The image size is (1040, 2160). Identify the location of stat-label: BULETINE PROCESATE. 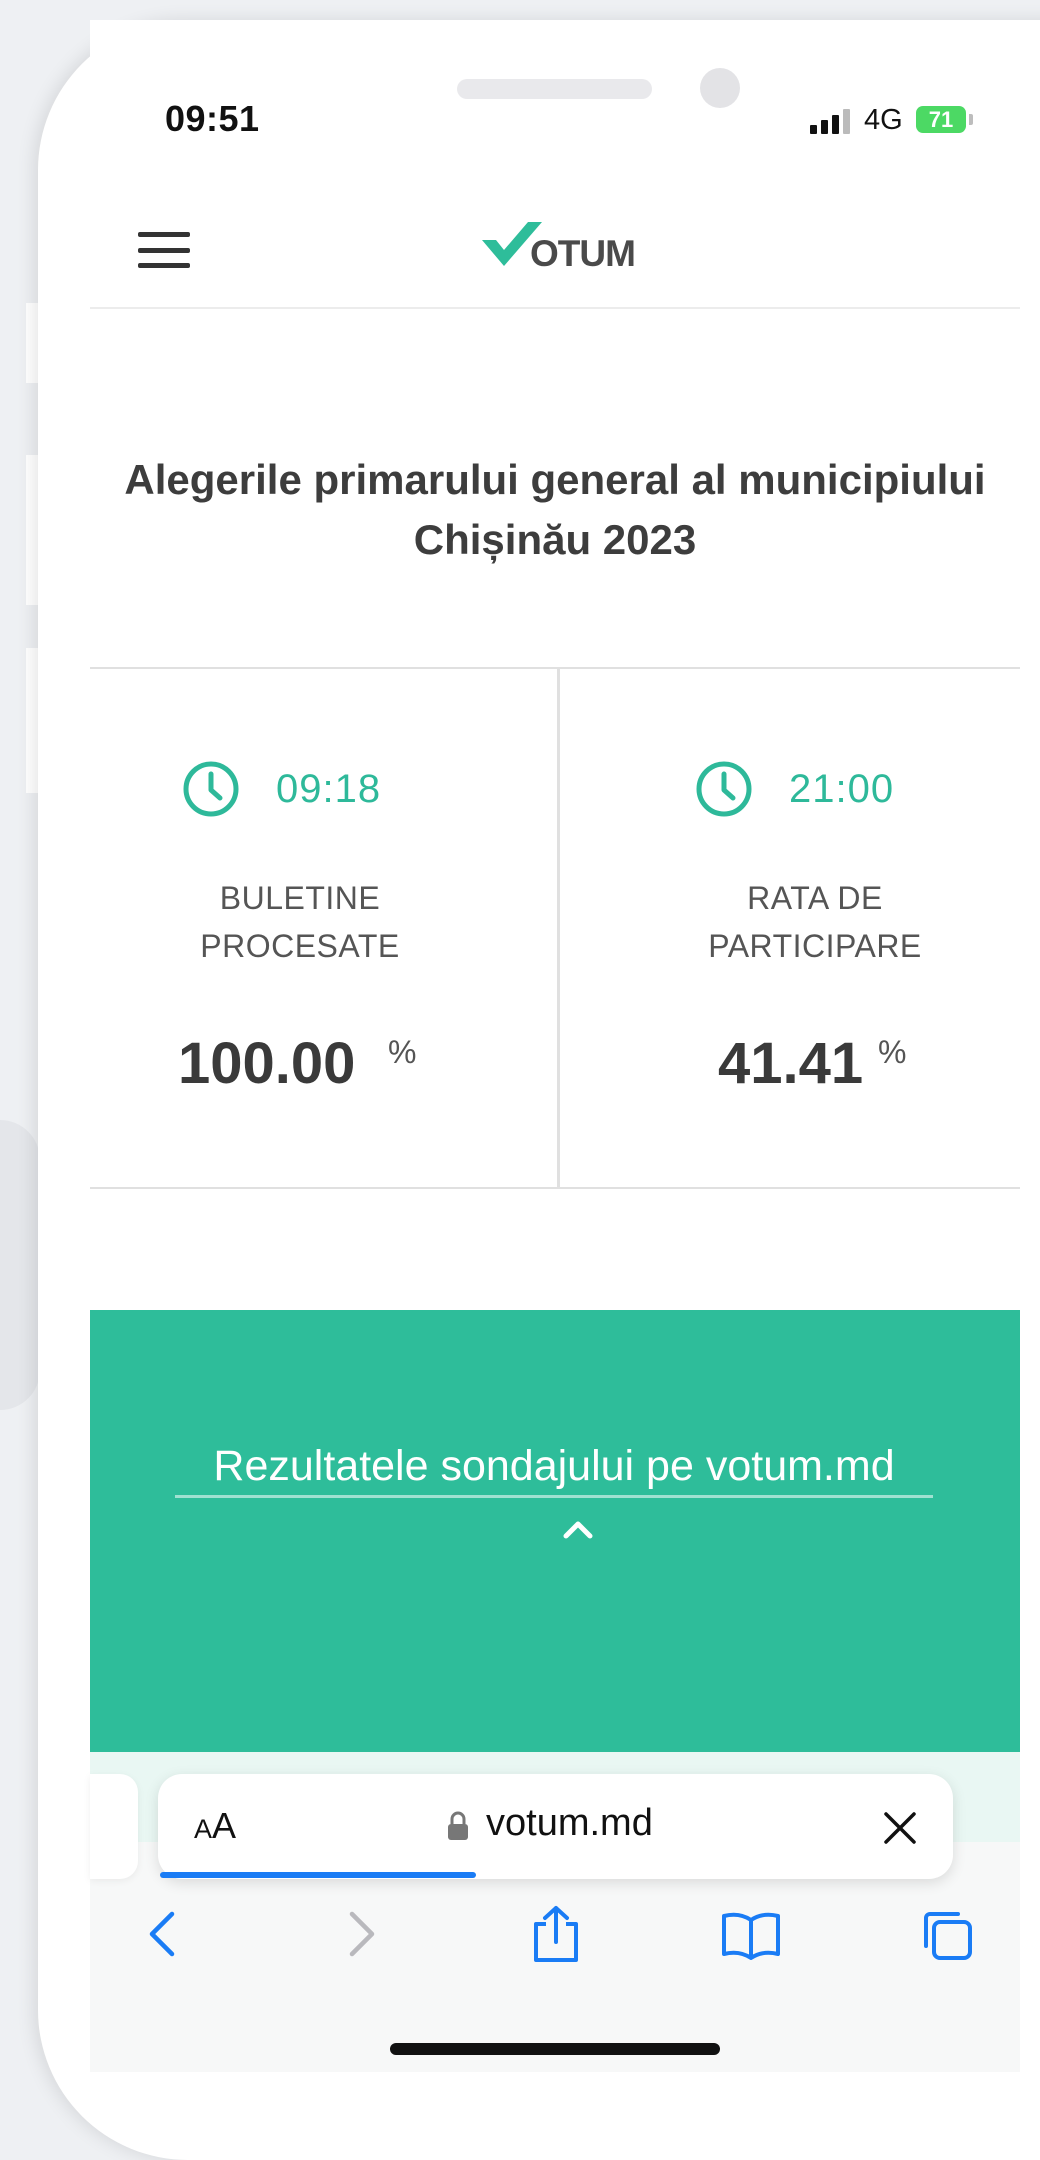
(300, 922).